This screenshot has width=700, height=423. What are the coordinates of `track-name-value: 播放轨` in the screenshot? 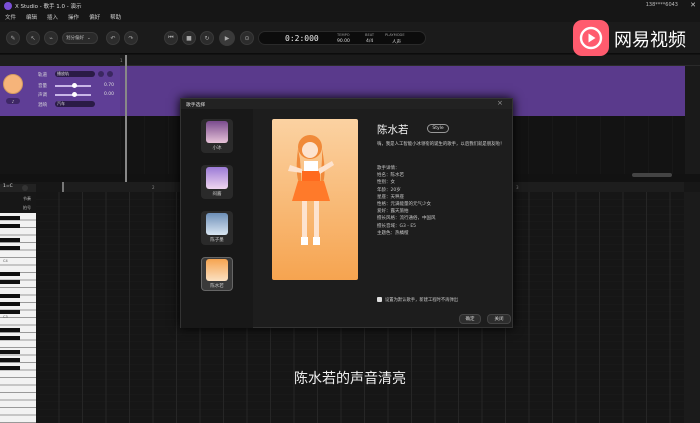 It's located at (63, 73).